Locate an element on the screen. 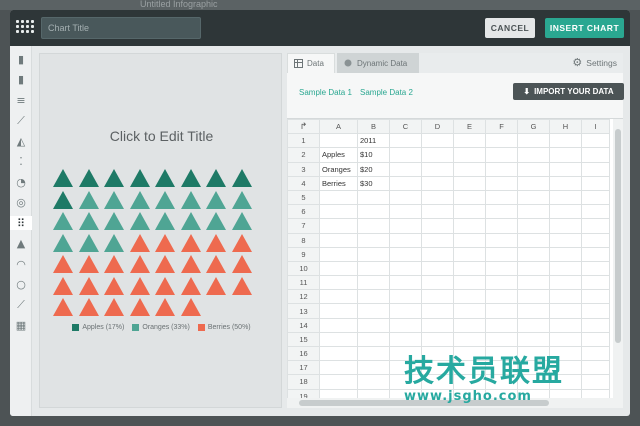 This screenshot has height=426, width=640. row-header: 7 is located at coordinates (303, 226).